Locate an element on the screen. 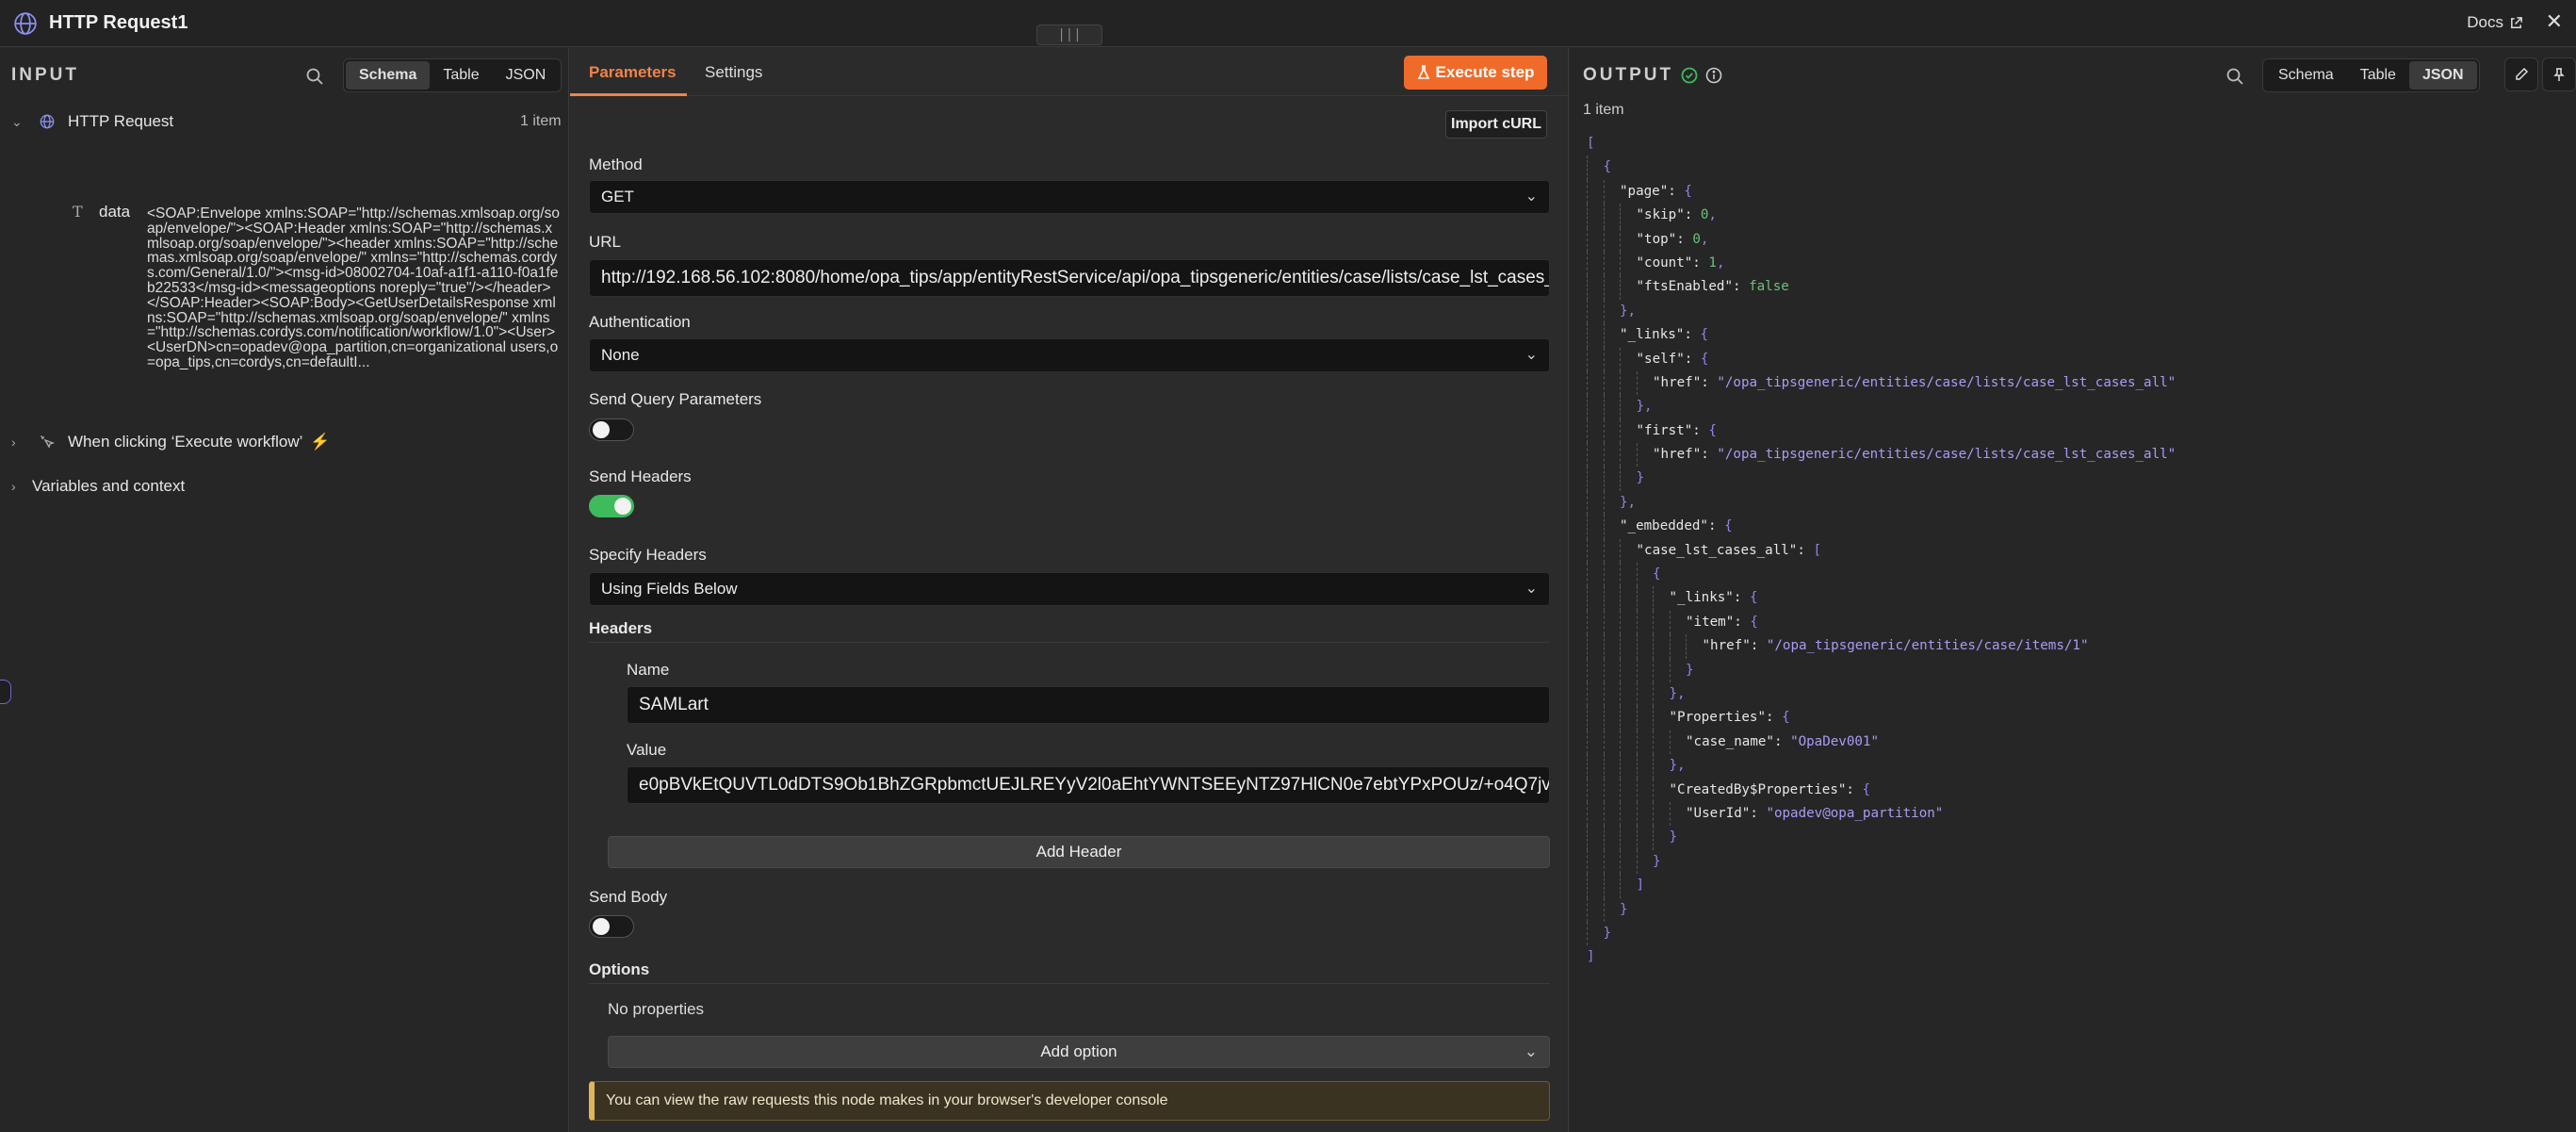  info-icon is located at coordinates (1713, 75).